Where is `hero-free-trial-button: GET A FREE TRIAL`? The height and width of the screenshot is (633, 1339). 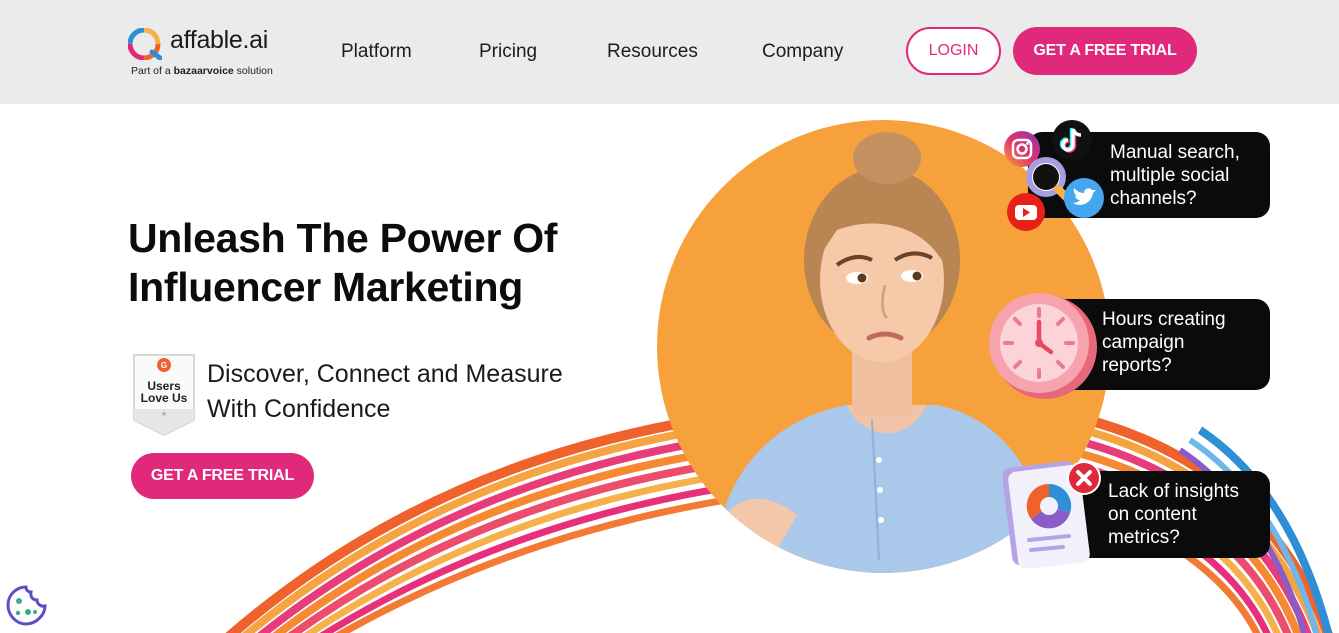
hero-free-trial-button: GET A FREE TRIAL is located at coordinates (222, 476).